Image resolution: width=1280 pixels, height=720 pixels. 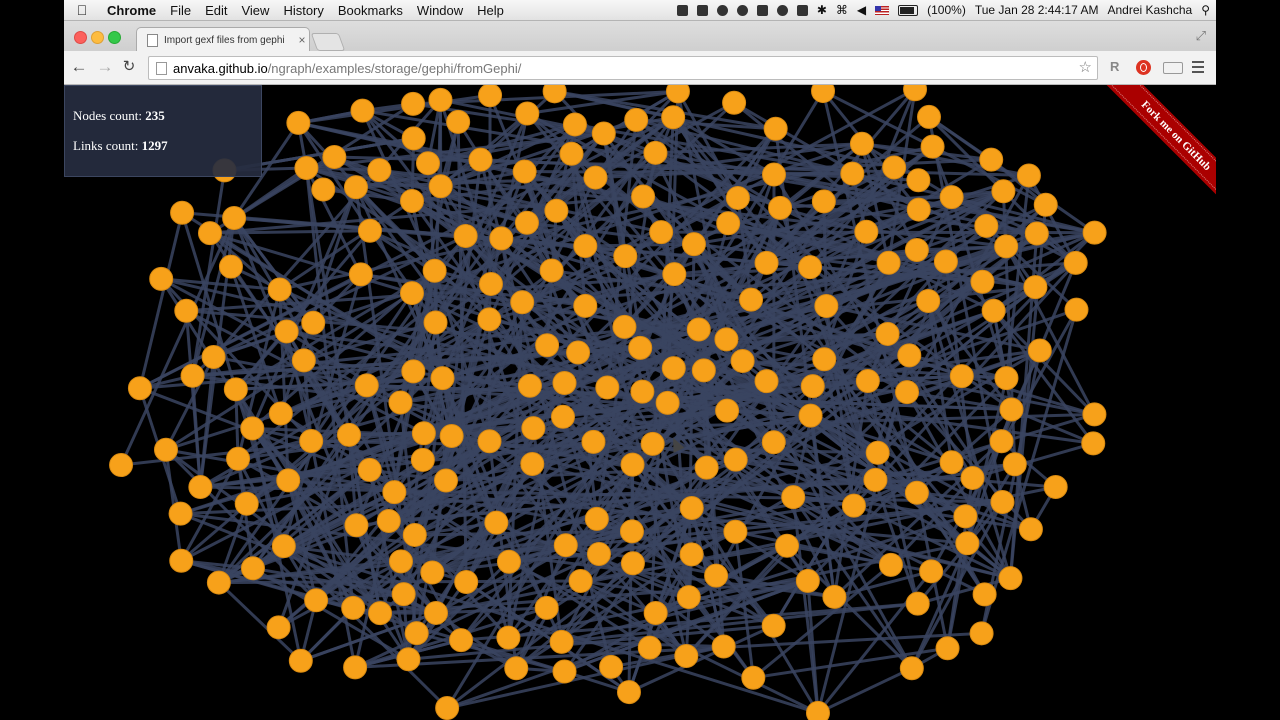 I want to click on menu-edit: Edit, so click(x=216, y=10).